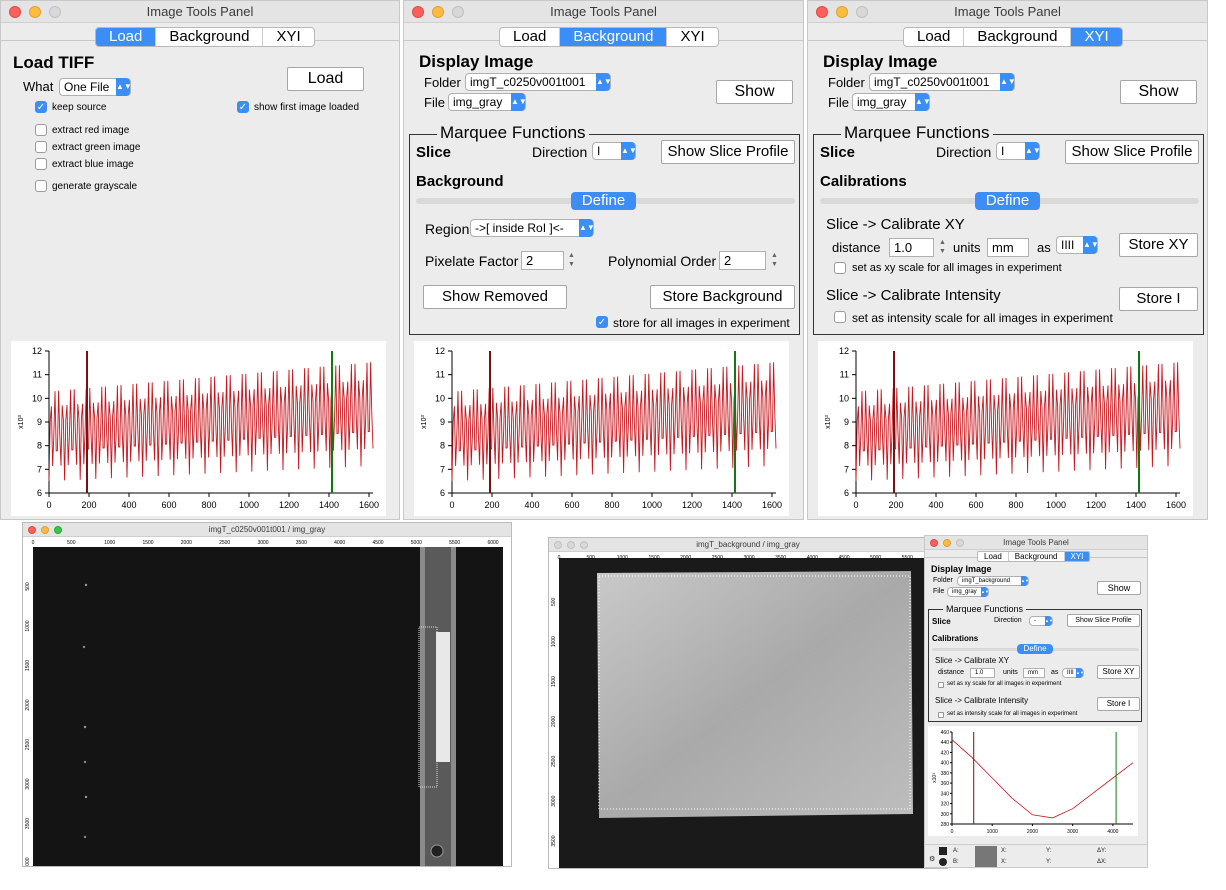 The image size is (1226, 890). Describe the element at coordinates (945, 733) in the screenshot. I see `y-tick-label: 460` at that location.